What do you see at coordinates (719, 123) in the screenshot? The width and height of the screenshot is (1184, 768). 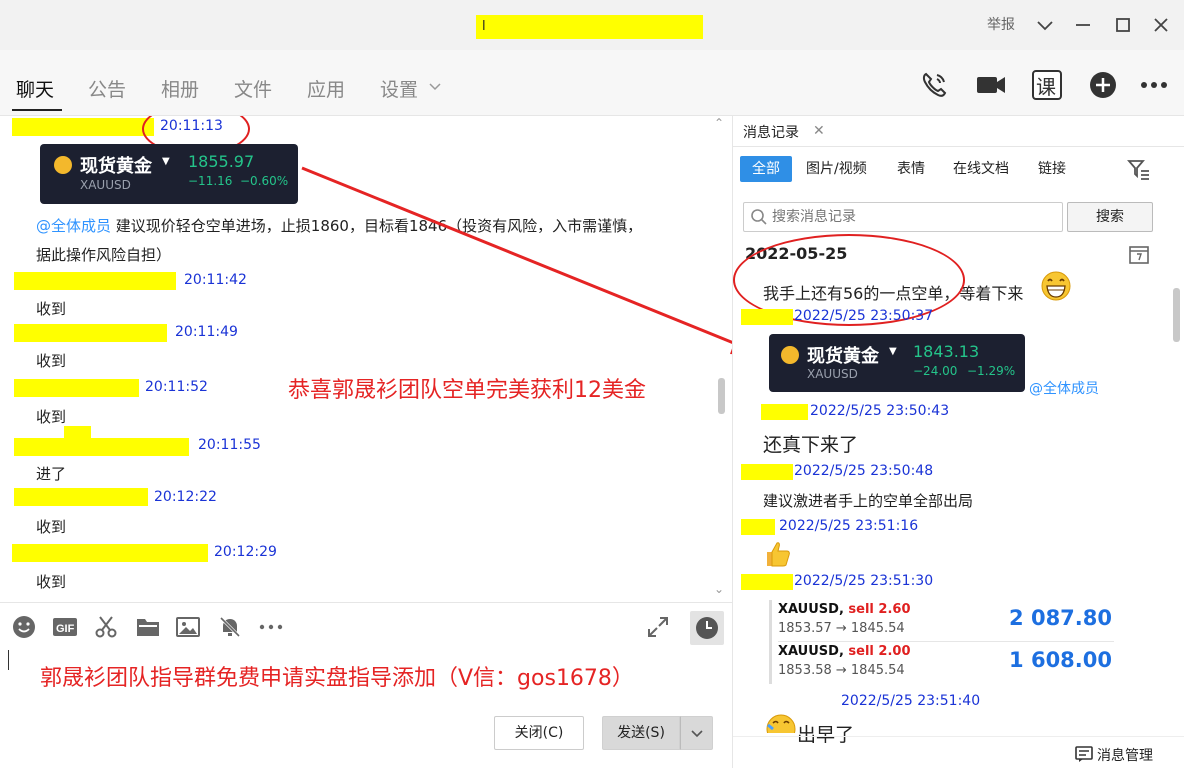 I see `scroll-top-icon: ⌃` at bounding box center [719, 123].